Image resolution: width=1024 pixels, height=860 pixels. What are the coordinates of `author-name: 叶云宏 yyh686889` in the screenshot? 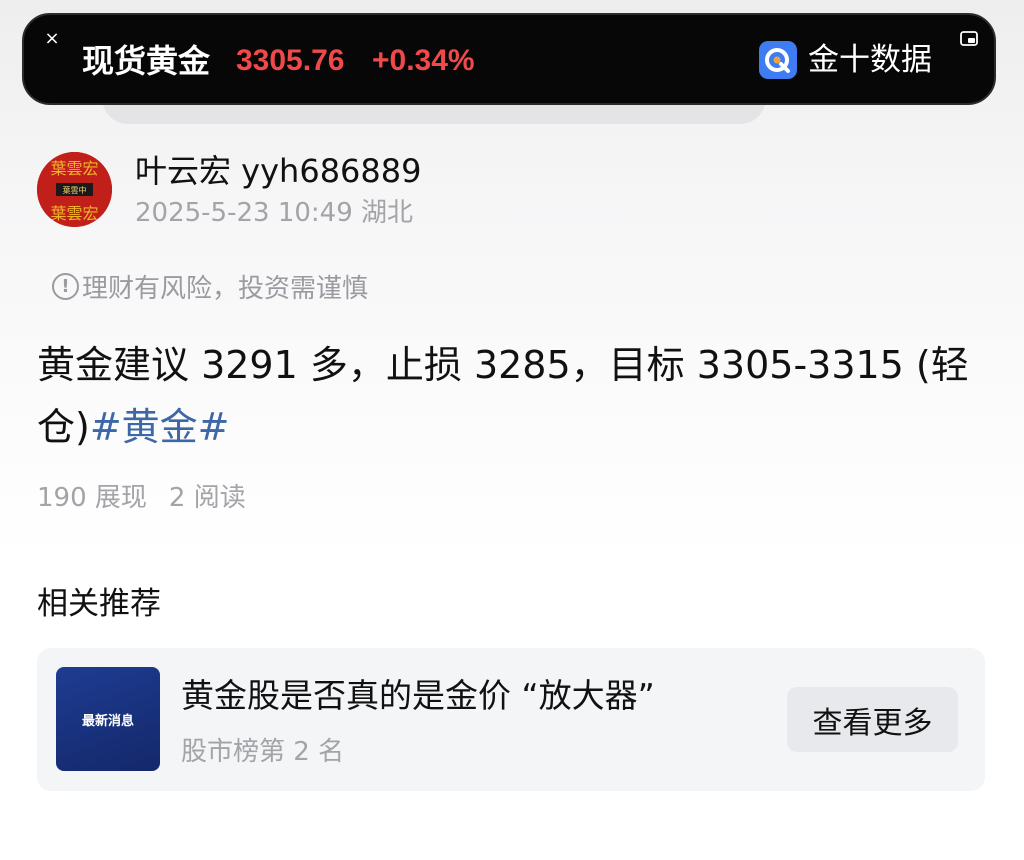 It's located at (278, 171).